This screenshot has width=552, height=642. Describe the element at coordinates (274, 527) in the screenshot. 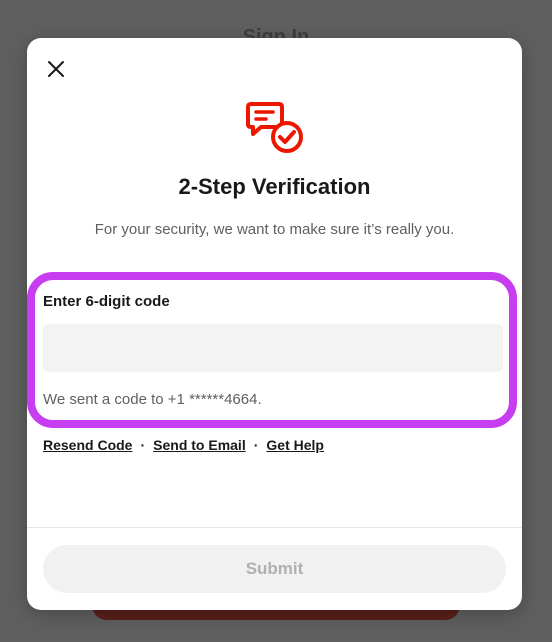

I see `footer-divider` at that location.